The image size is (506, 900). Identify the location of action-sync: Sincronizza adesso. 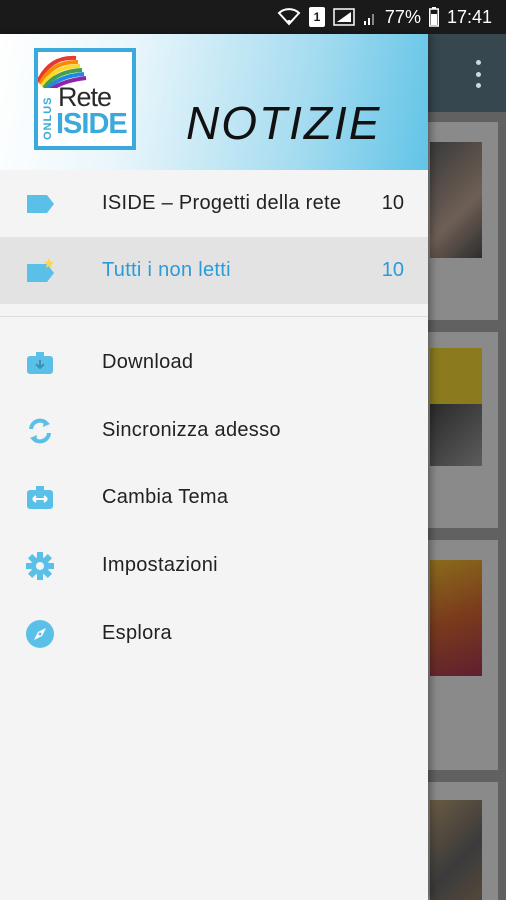
(214, 430).